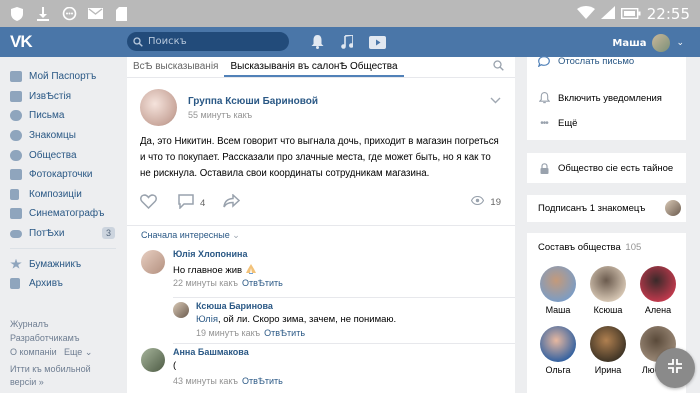 The image size is (700, 393). What do you see at coordinates (314, 69) in the screenshot?
I see `tab-community-posts: Высказыванія въ салонѢ Общества` at bounding box center [314, 69].